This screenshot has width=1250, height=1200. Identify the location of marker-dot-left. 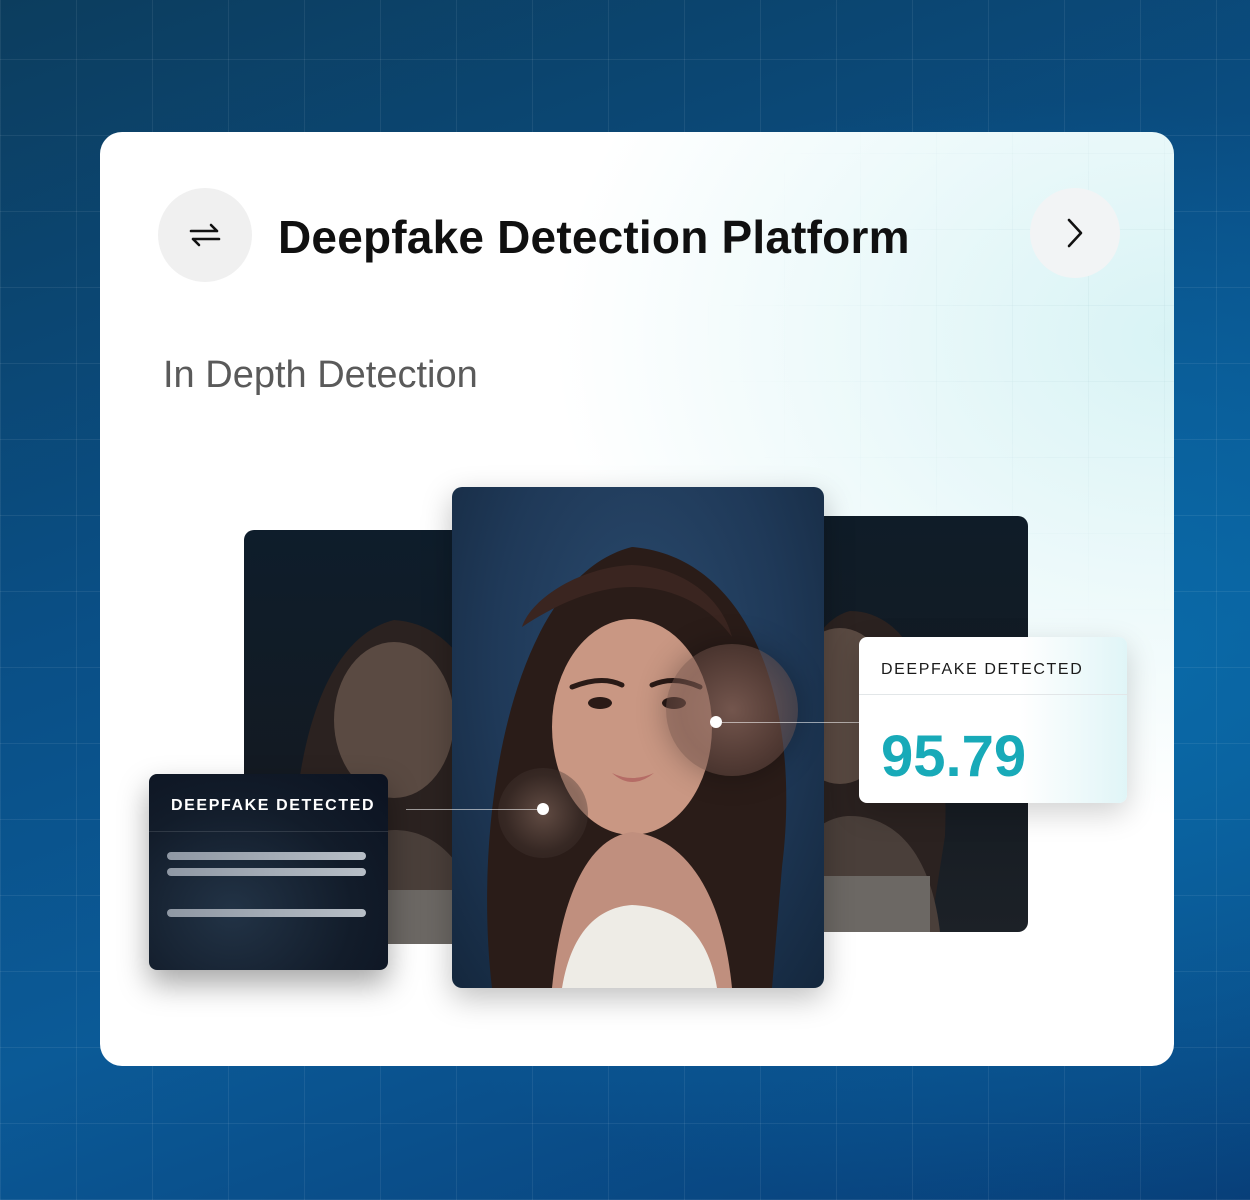
(543, 809).